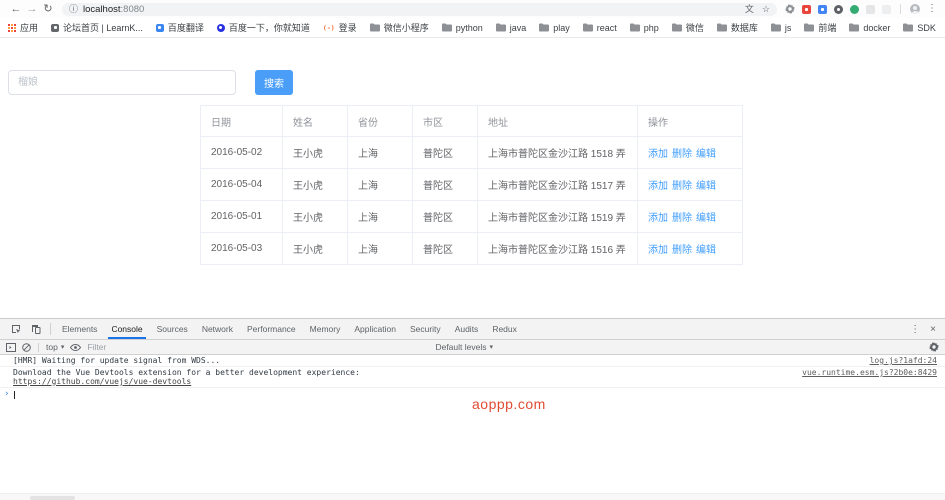  What do you see at coordinates (52, 347) in the screenshot?
I see `context-selector-value: top` at bounding box center [52, 347].